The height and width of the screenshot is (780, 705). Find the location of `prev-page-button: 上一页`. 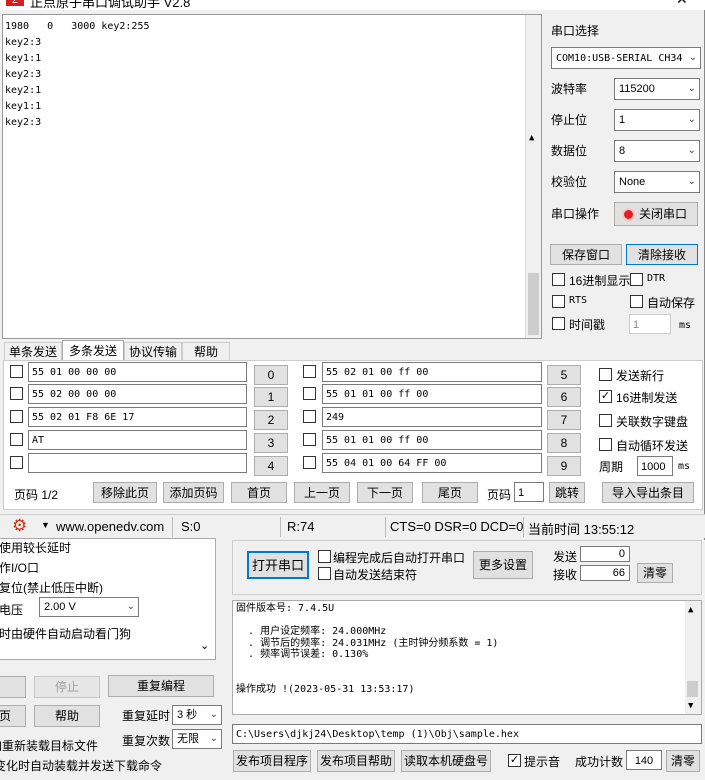

prev-page-button: 上一页 is located at coordinates (322, 492).